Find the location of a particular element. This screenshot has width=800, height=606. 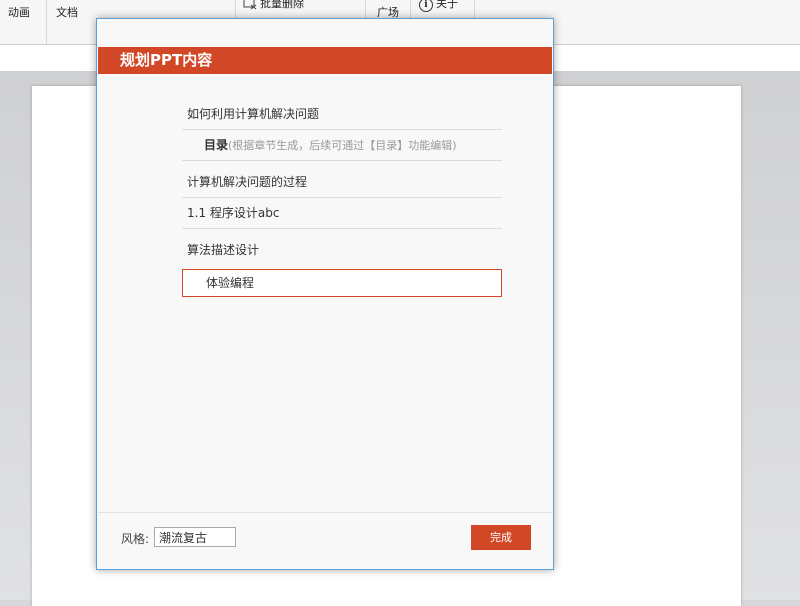

toc-hint: (根据章节生成，后续可通过【目录】功能编辑) is located at coordinates (342, 145).